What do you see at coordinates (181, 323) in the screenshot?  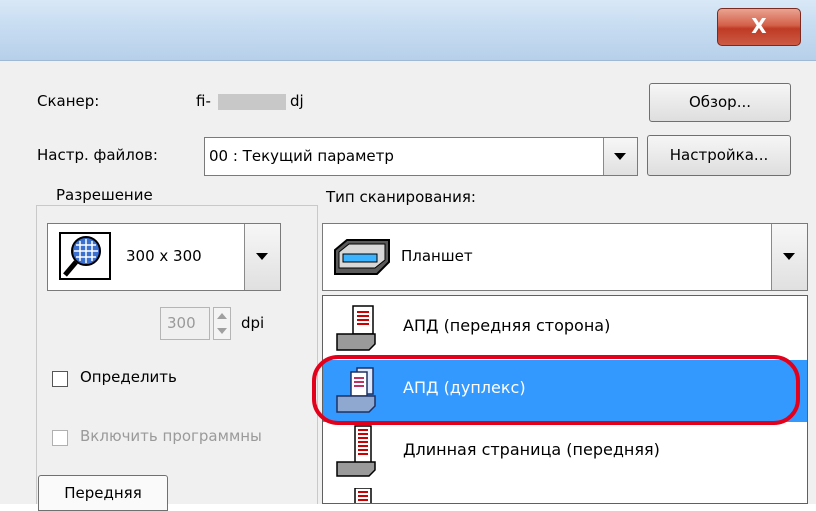 I see `dpi-value: 300` at bounding box center [181, 323].